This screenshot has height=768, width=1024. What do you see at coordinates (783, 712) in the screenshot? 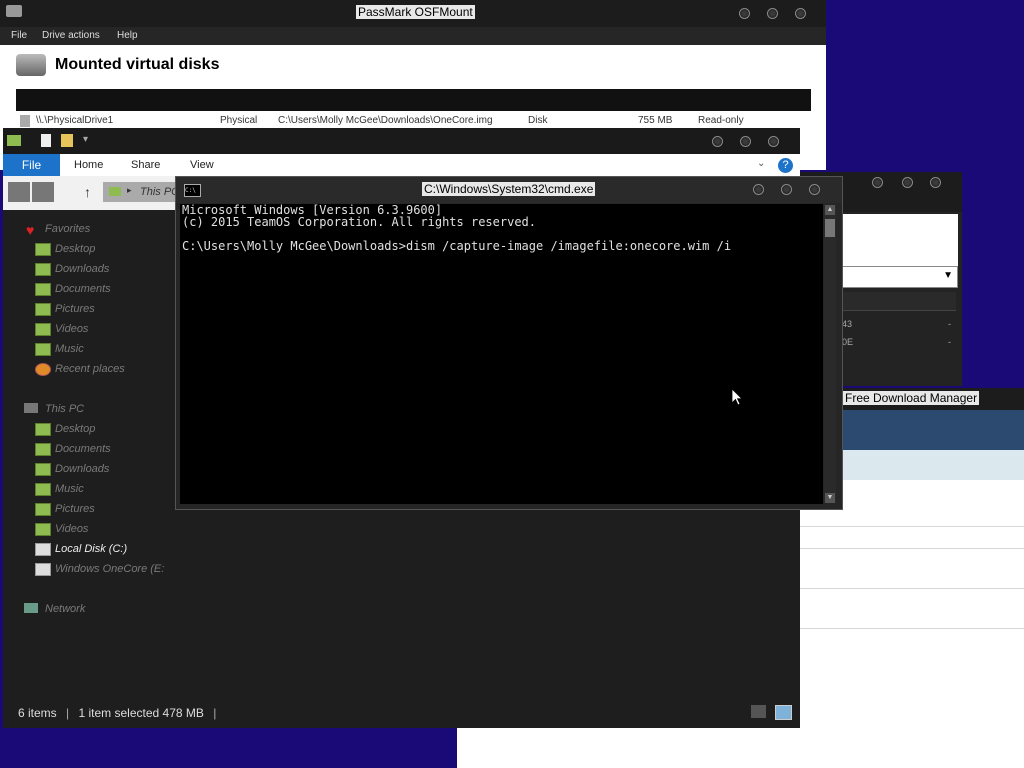
I see `large-icons-view-icon` at bounding box center [783, 712].